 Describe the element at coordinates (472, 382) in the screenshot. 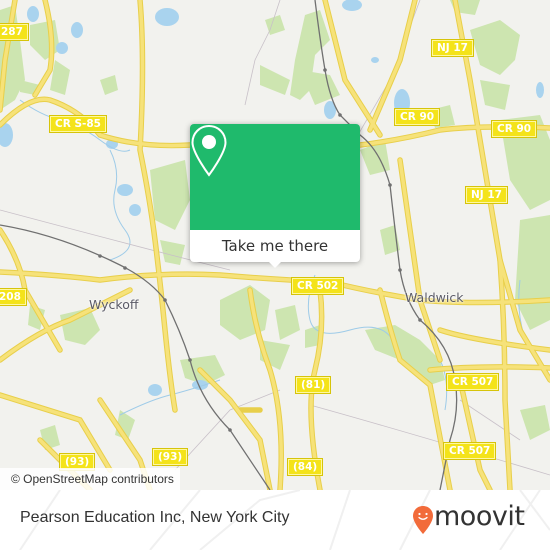

I see `route-shield-cr507-north: CR 507` at that location.